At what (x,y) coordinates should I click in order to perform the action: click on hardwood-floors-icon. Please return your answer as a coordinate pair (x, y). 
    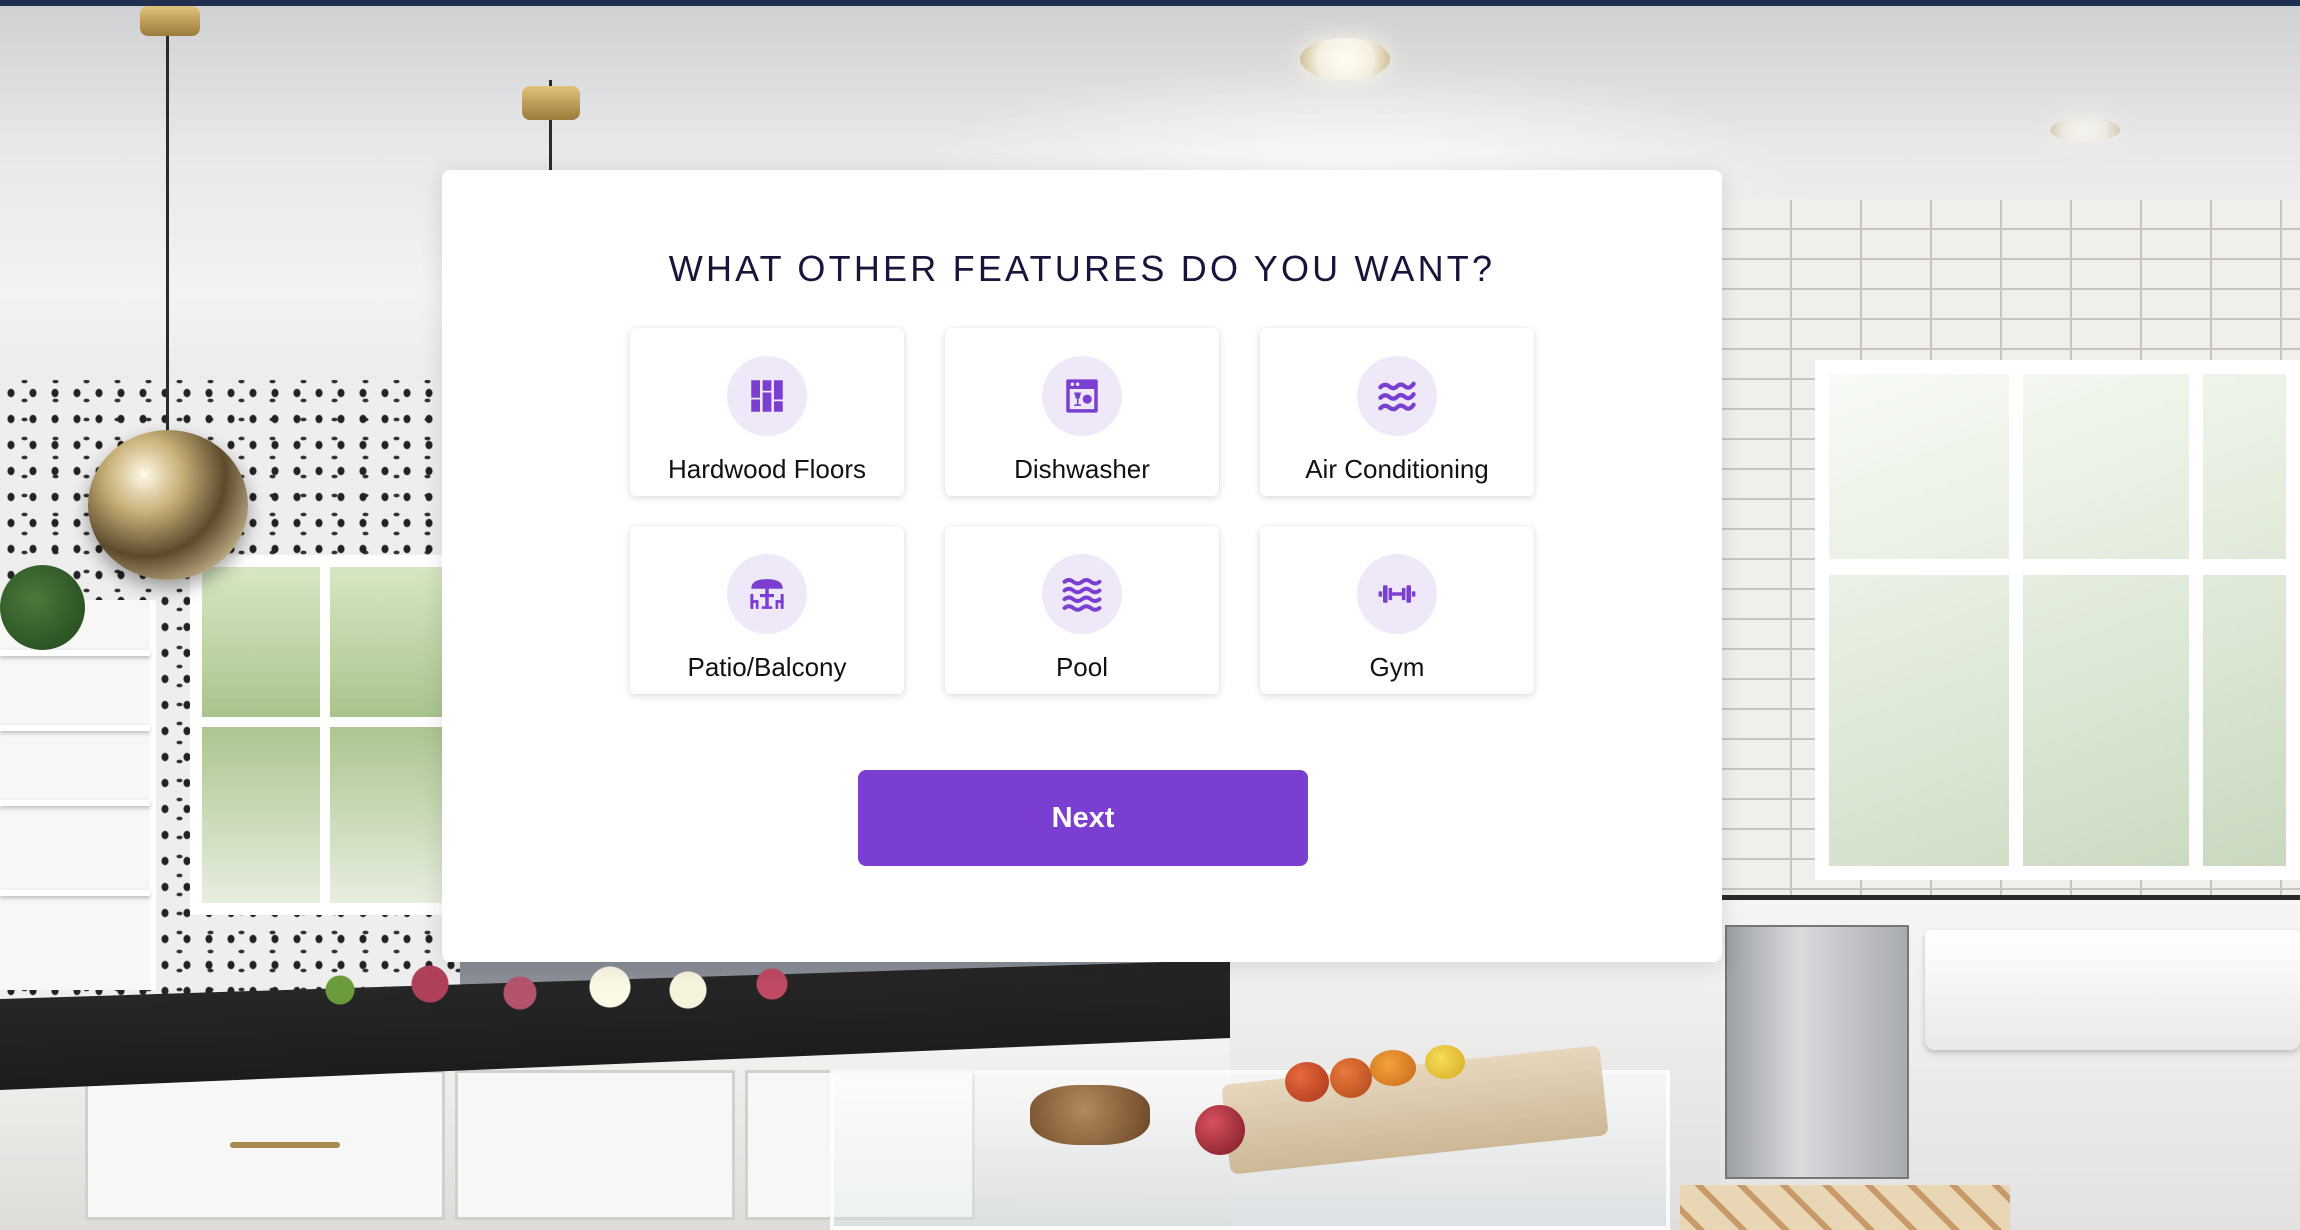
    Looking at the image, I should click on (767, 396).